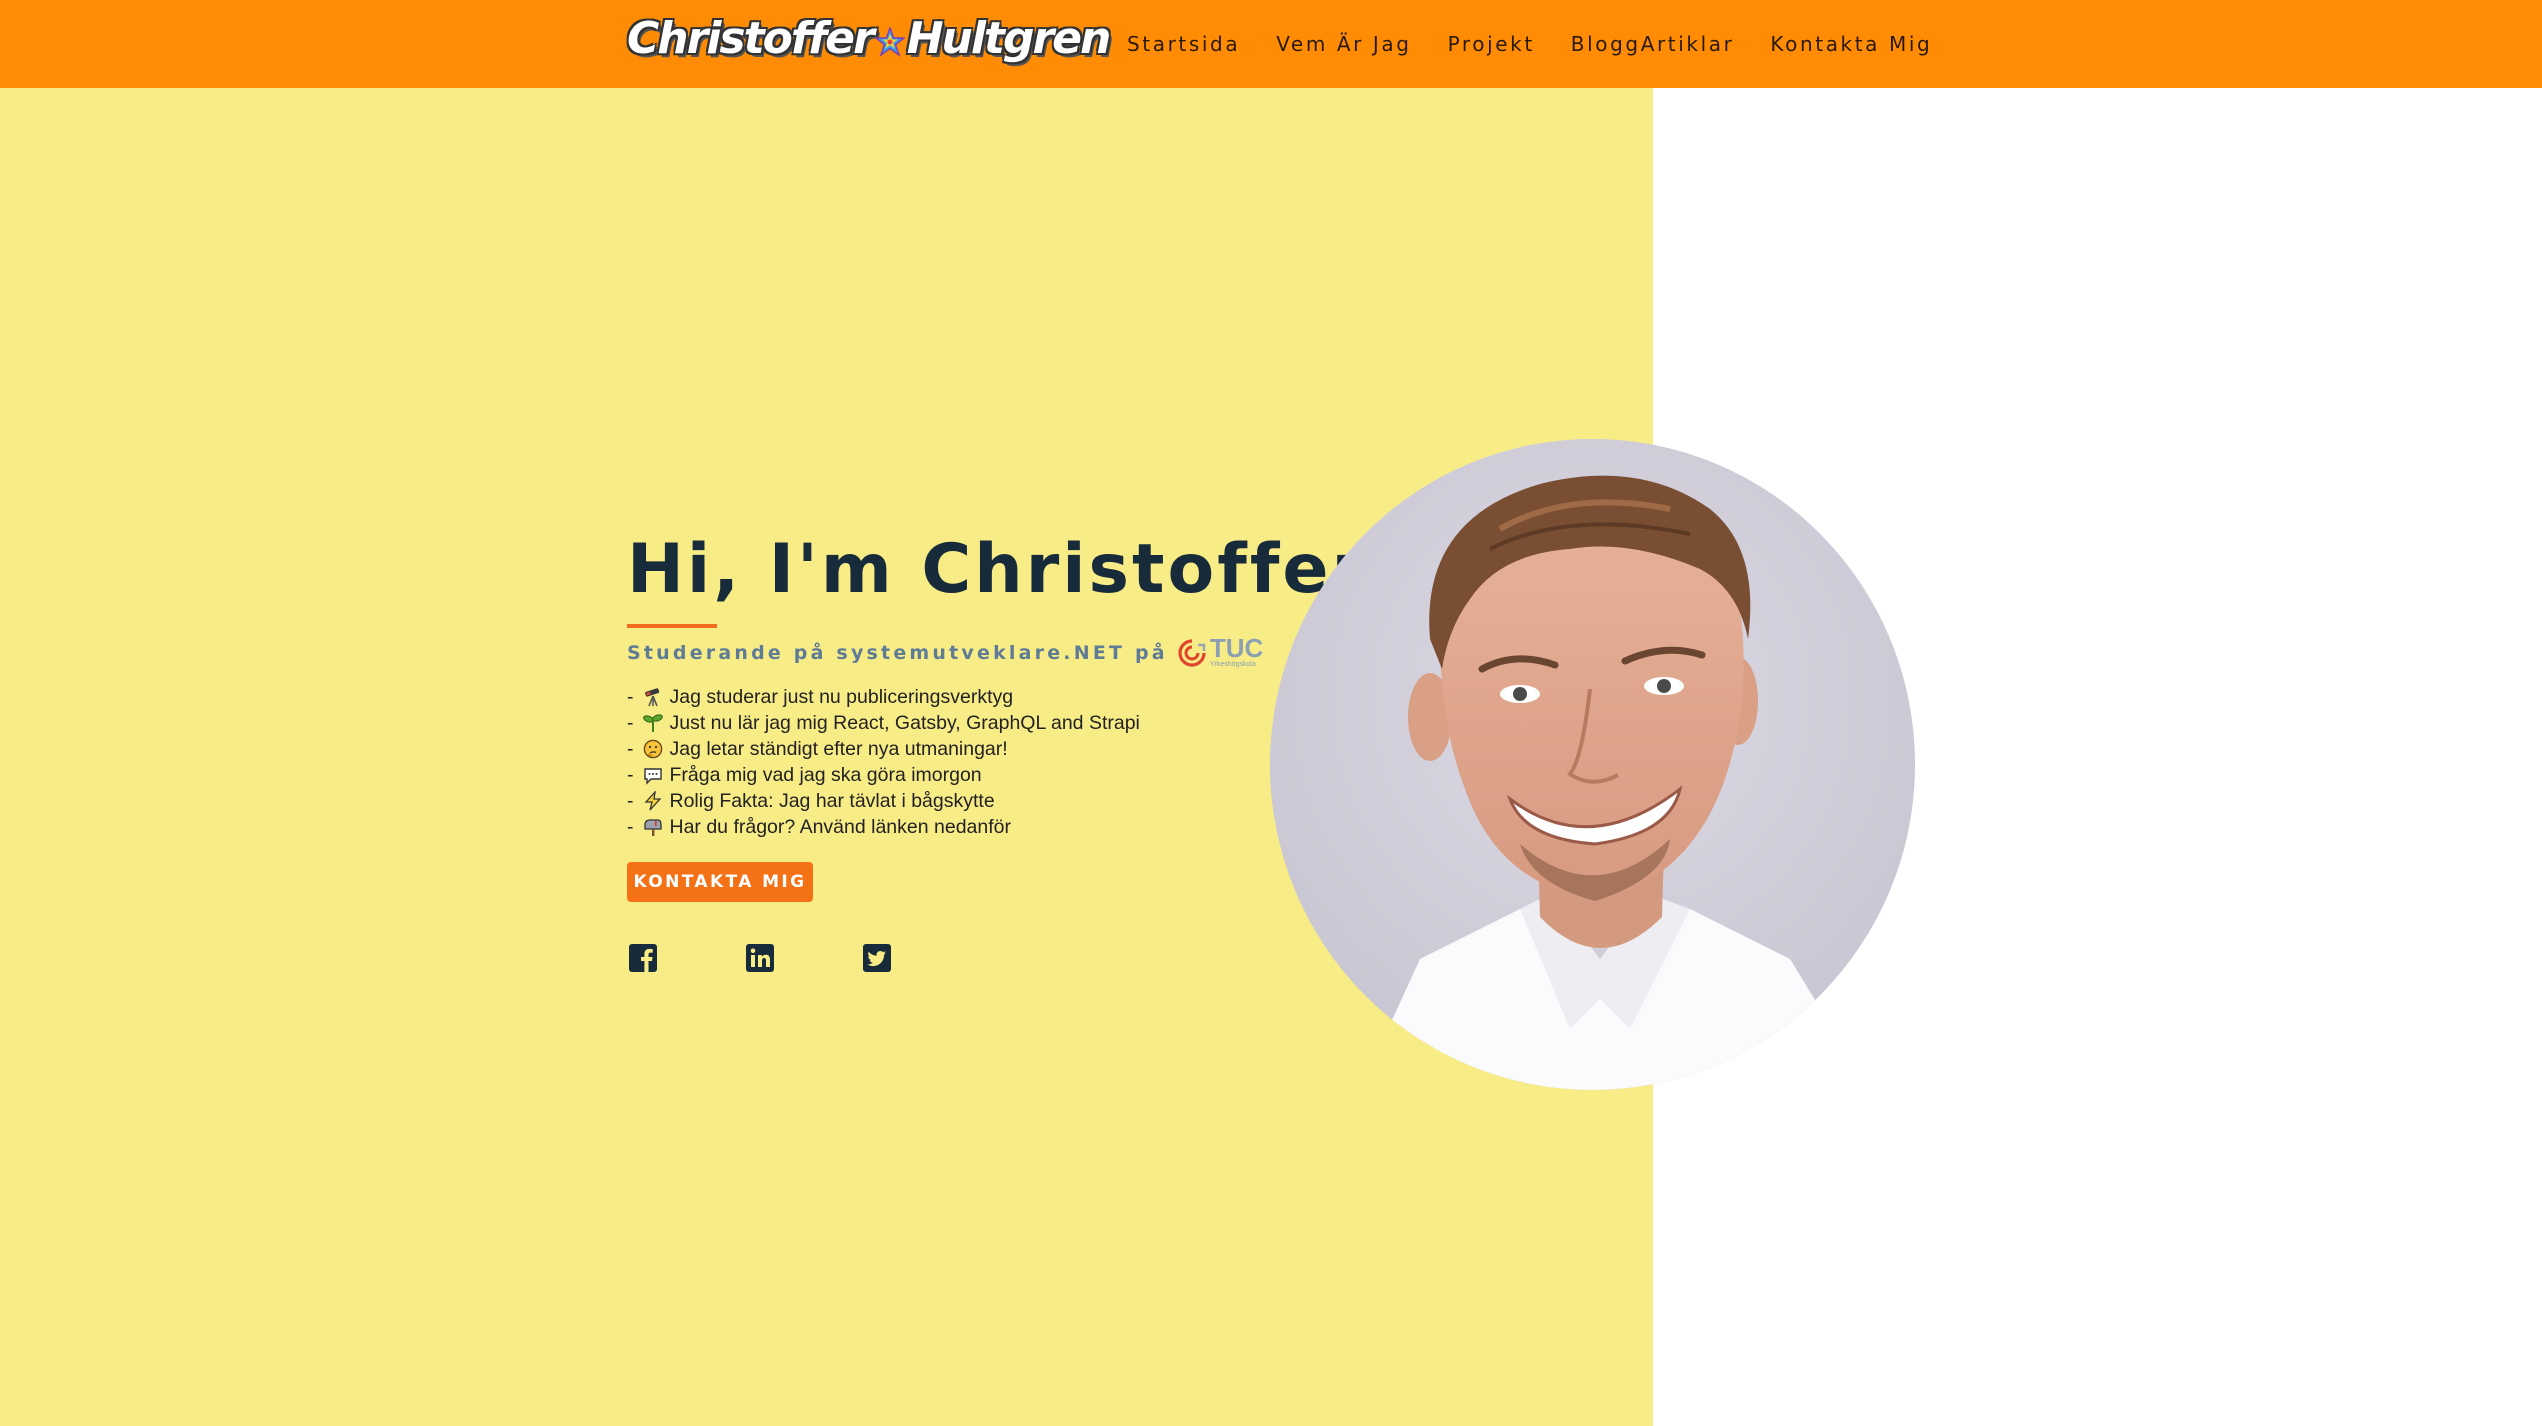 The image size is (2542, 1426). I want to click on contact-button: KONTAKTA MIG, so click(720, 882).